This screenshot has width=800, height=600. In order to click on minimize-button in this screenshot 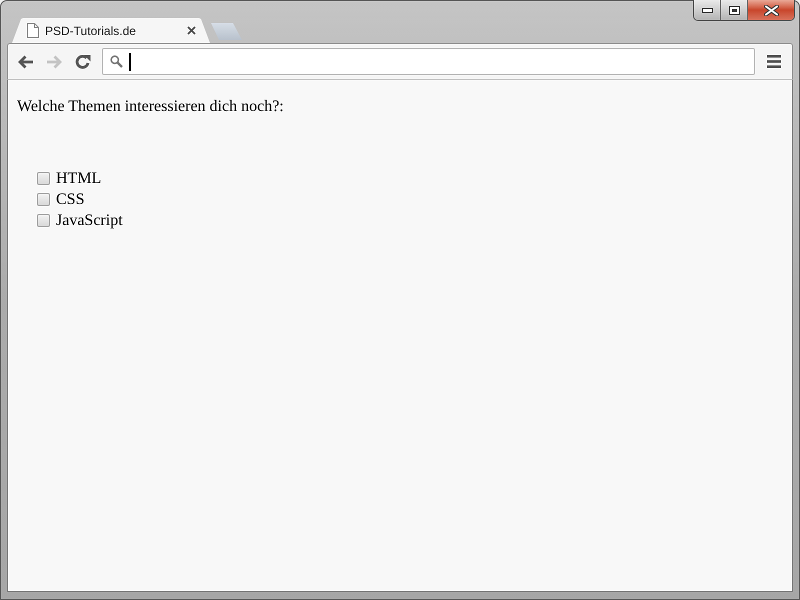, I will do `click(707, 10)`.